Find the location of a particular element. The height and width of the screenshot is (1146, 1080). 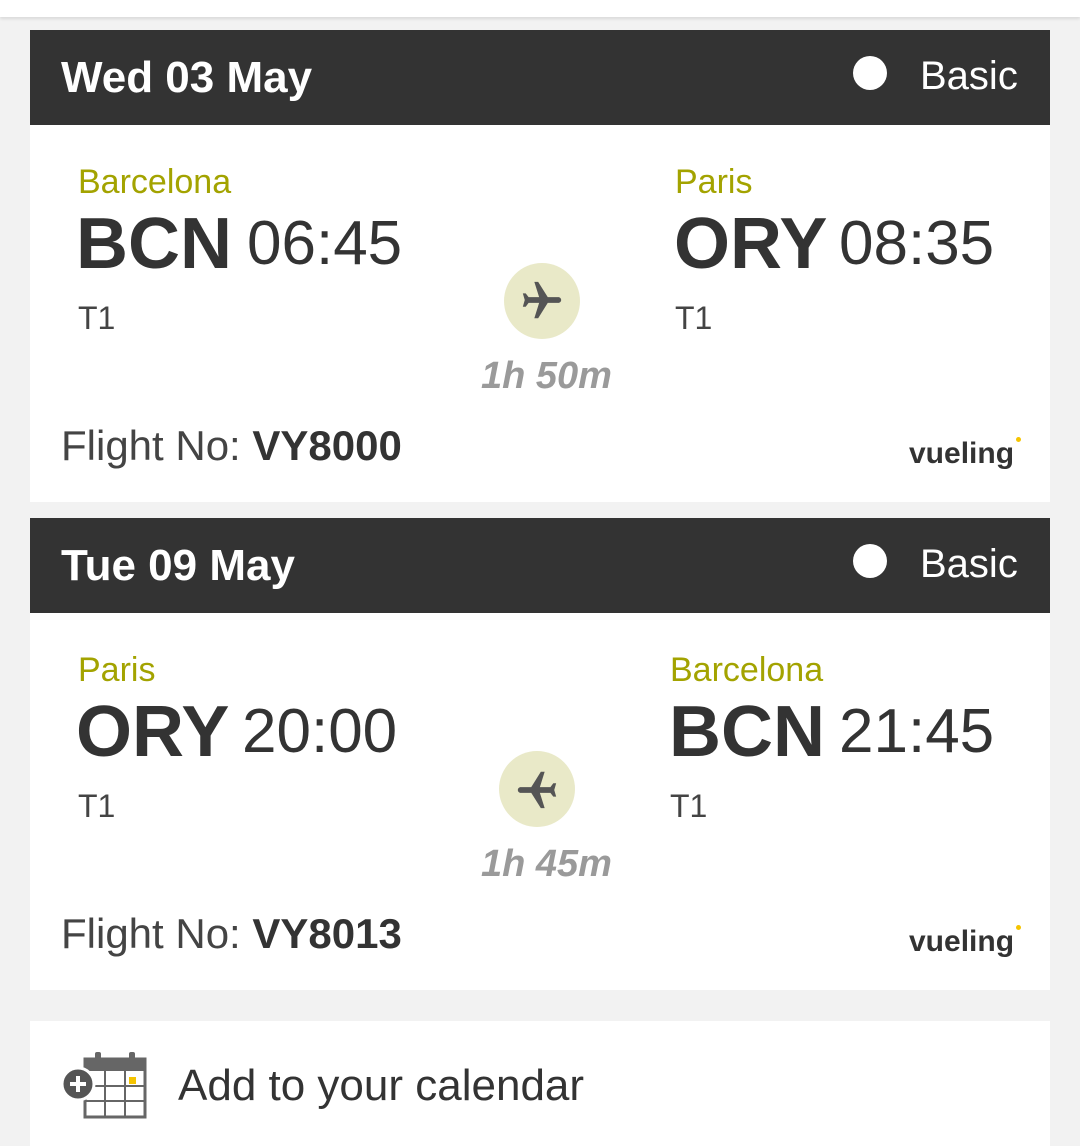

top-bar is located at coordinates (540, 8).